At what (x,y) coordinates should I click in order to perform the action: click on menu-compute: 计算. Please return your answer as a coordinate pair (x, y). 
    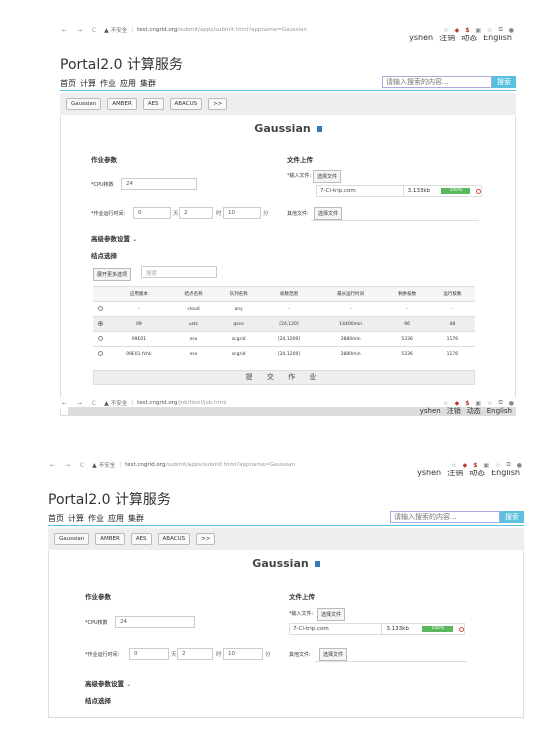
    Looking at the image, I should click on (88, 83).